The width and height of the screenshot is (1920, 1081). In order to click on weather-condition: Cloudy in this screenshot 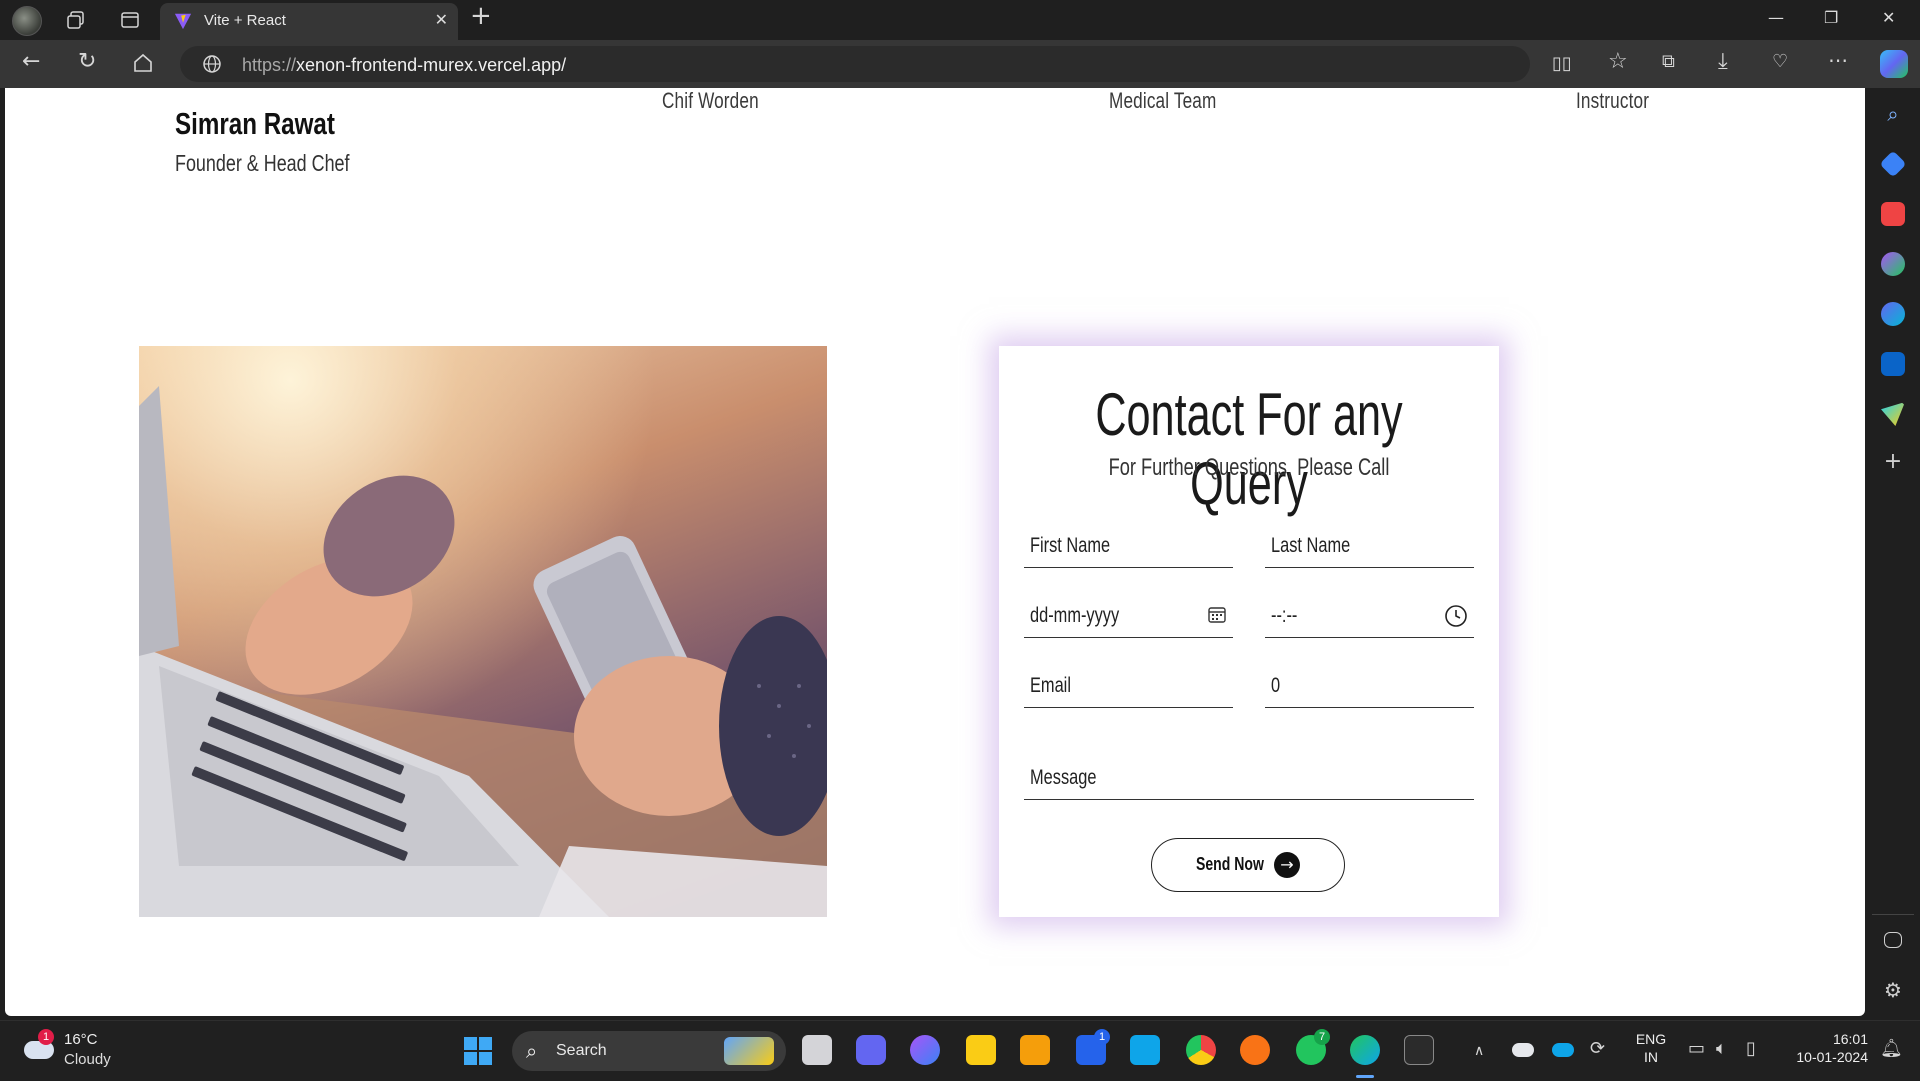, I will do `click(87, 1059)`.